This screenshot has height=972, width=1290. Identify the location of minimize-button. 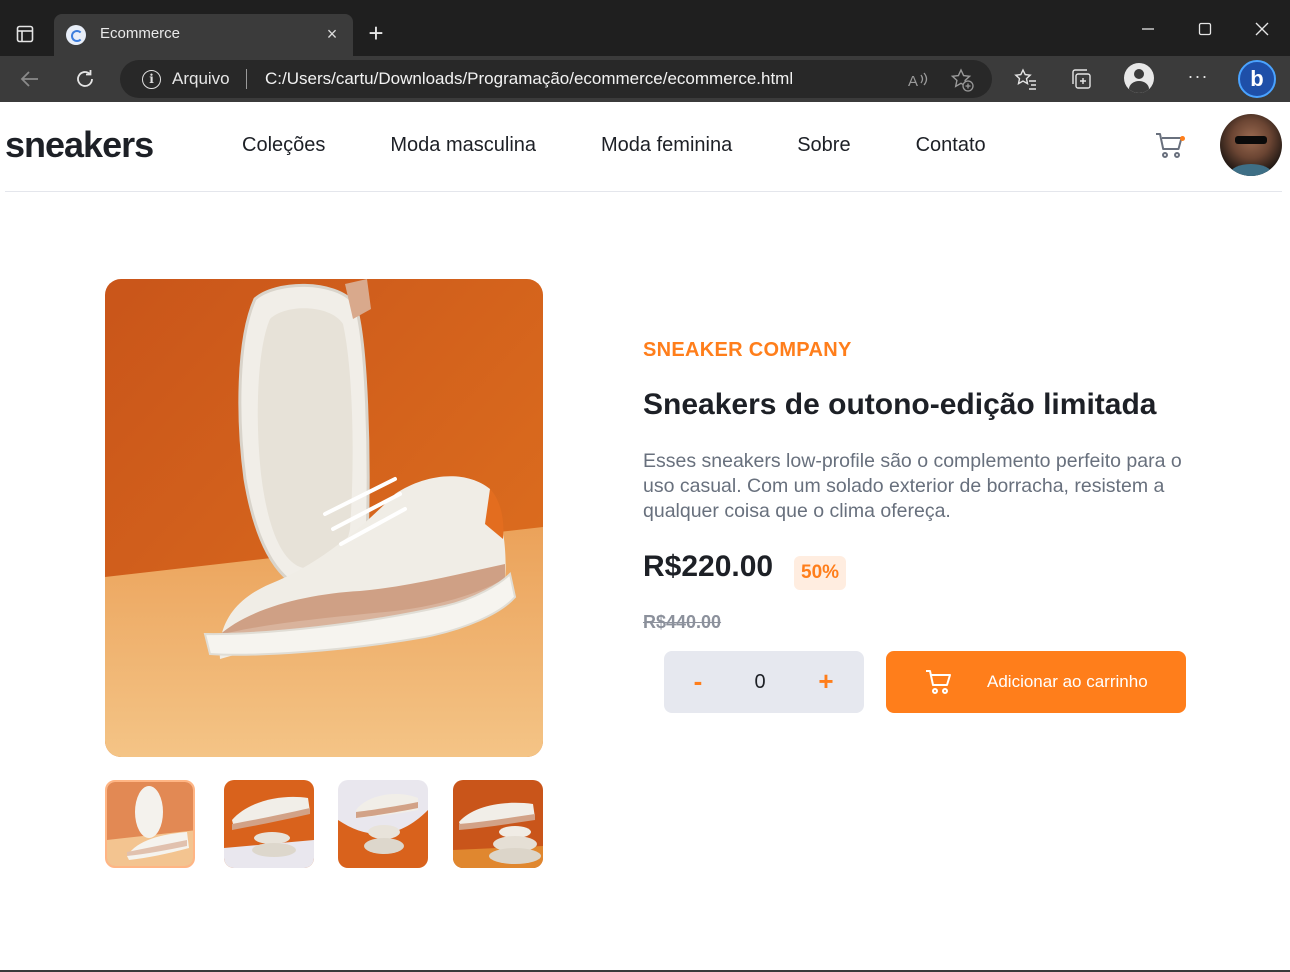
(1148, 29).